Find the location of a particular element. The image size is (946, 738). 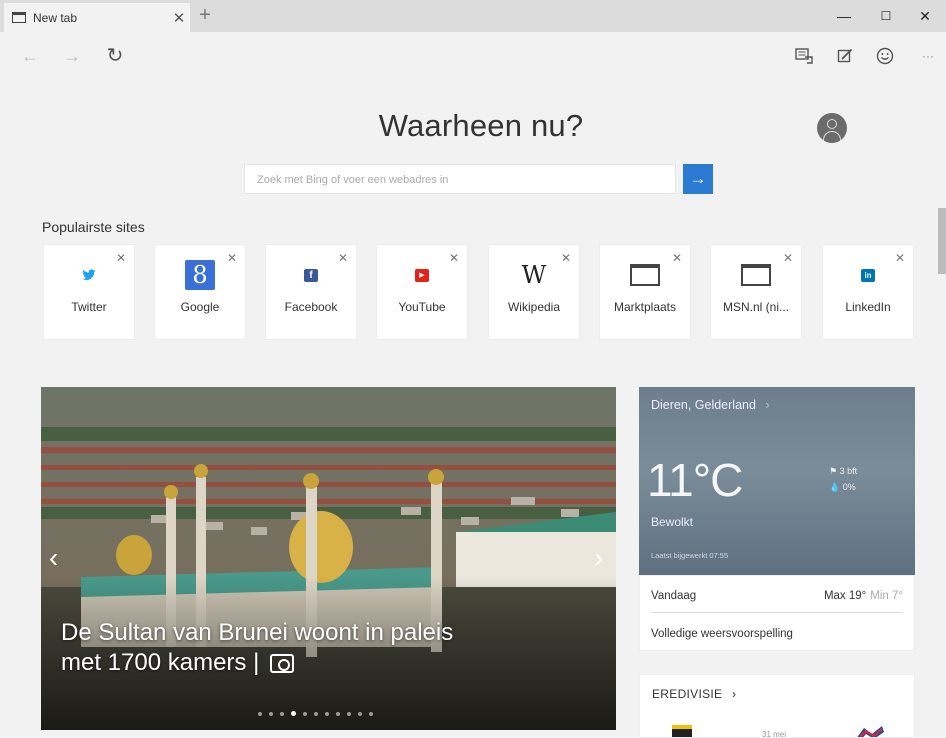

tile-label: LinkedIn is located at coordinates (868, 307).